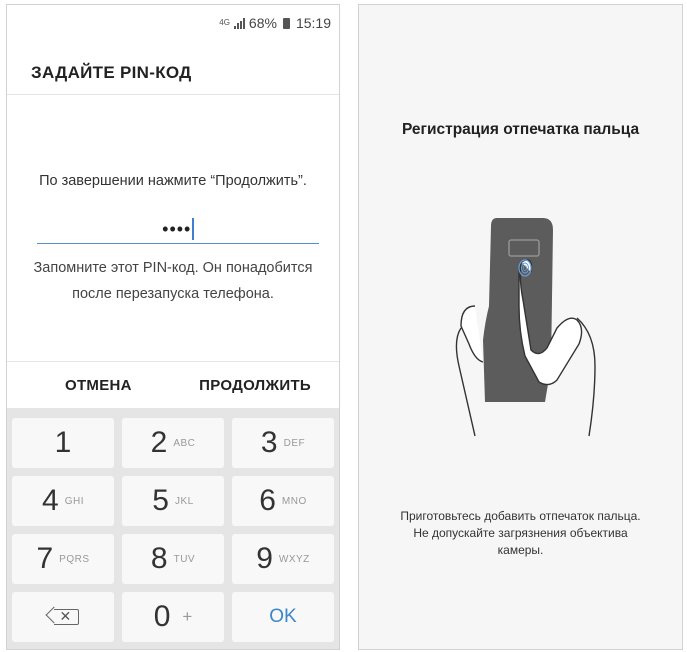  What do you see at coordinates (159, 558) in the screenshot?
I see `key-digit: 8` at bounding box center [159, 558].